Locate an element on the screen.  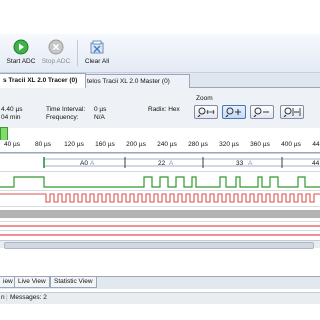
radix-label: Radix: Hex is located at coordinates (164, 109).